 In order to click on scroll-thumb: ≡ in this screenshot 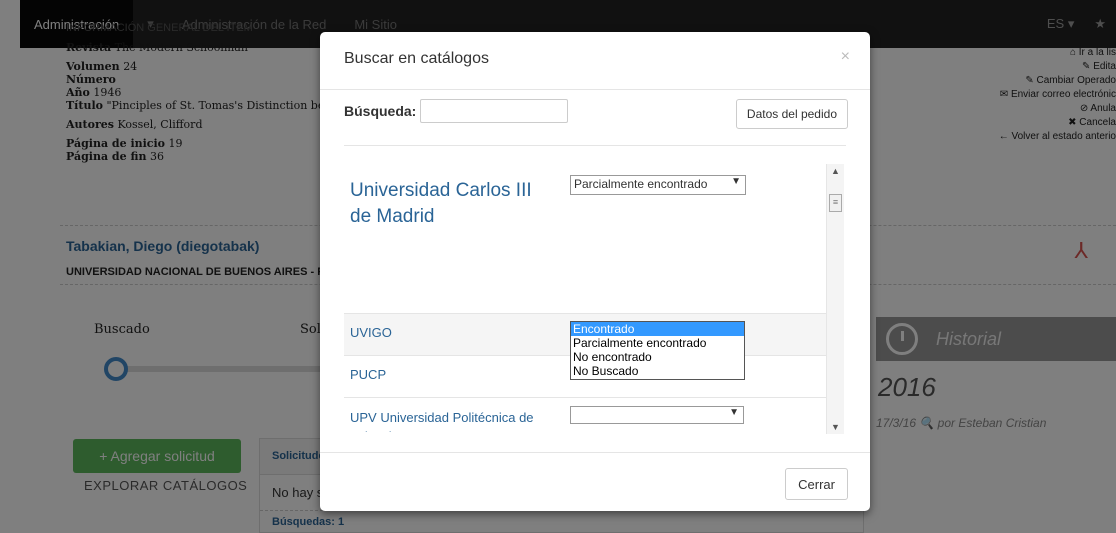, I will do `click(835, 203)`.